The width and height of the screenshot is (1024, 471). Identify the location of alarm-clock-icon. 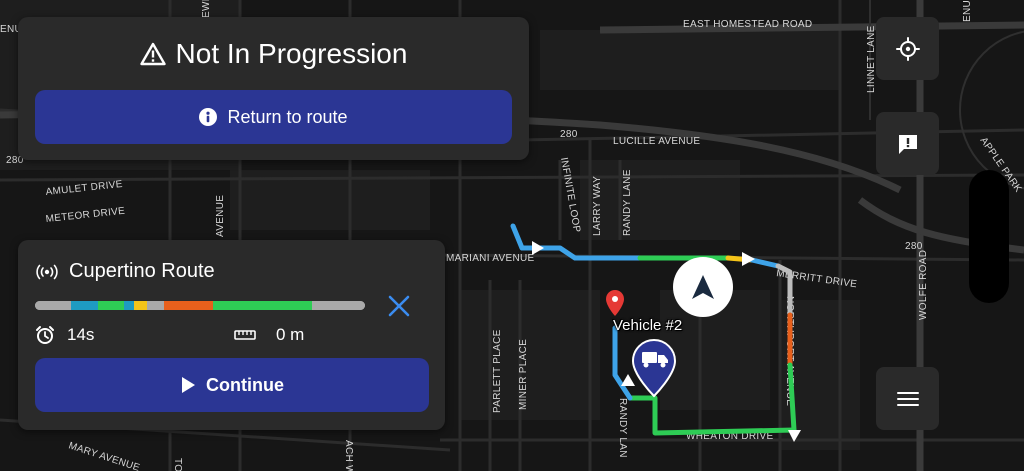
(45, 335).